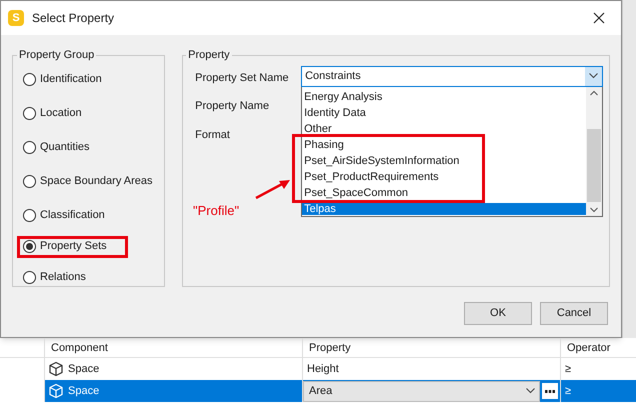  What do you see at coordinates (16, 18) in the screenshot?
I see `app-icon: S` at bounding box center [16, 18].